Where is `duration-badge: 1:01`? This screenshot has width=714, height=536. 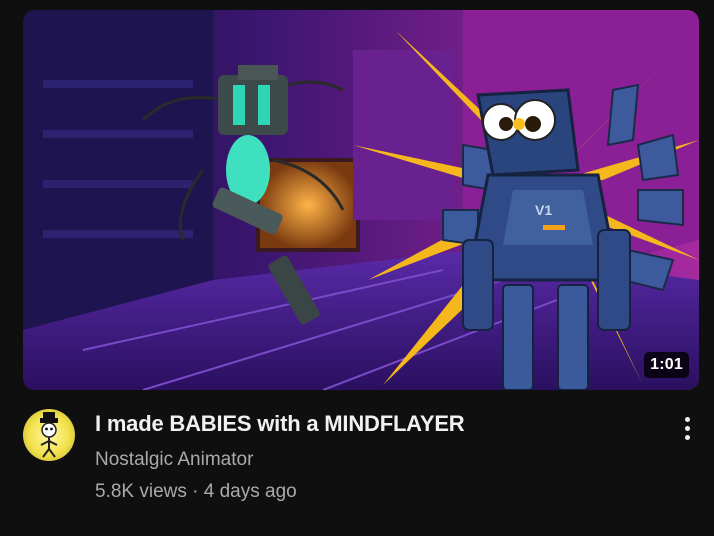 duration-badge: 1:01 is located at coordinates (666, 365).